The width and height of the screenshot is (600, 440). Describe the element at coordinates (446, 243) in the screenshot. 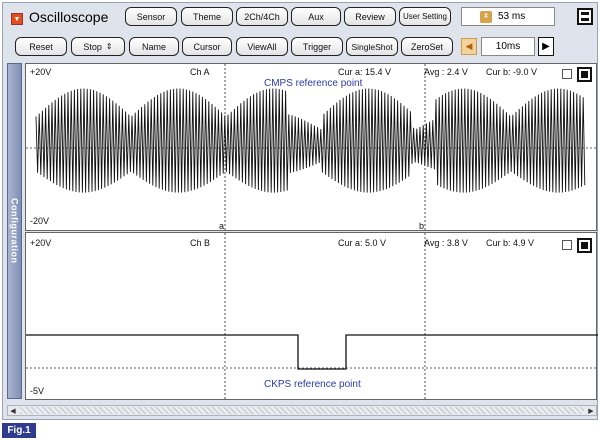

I see `channel-b-average: Avg : 3.8 V` at that location.